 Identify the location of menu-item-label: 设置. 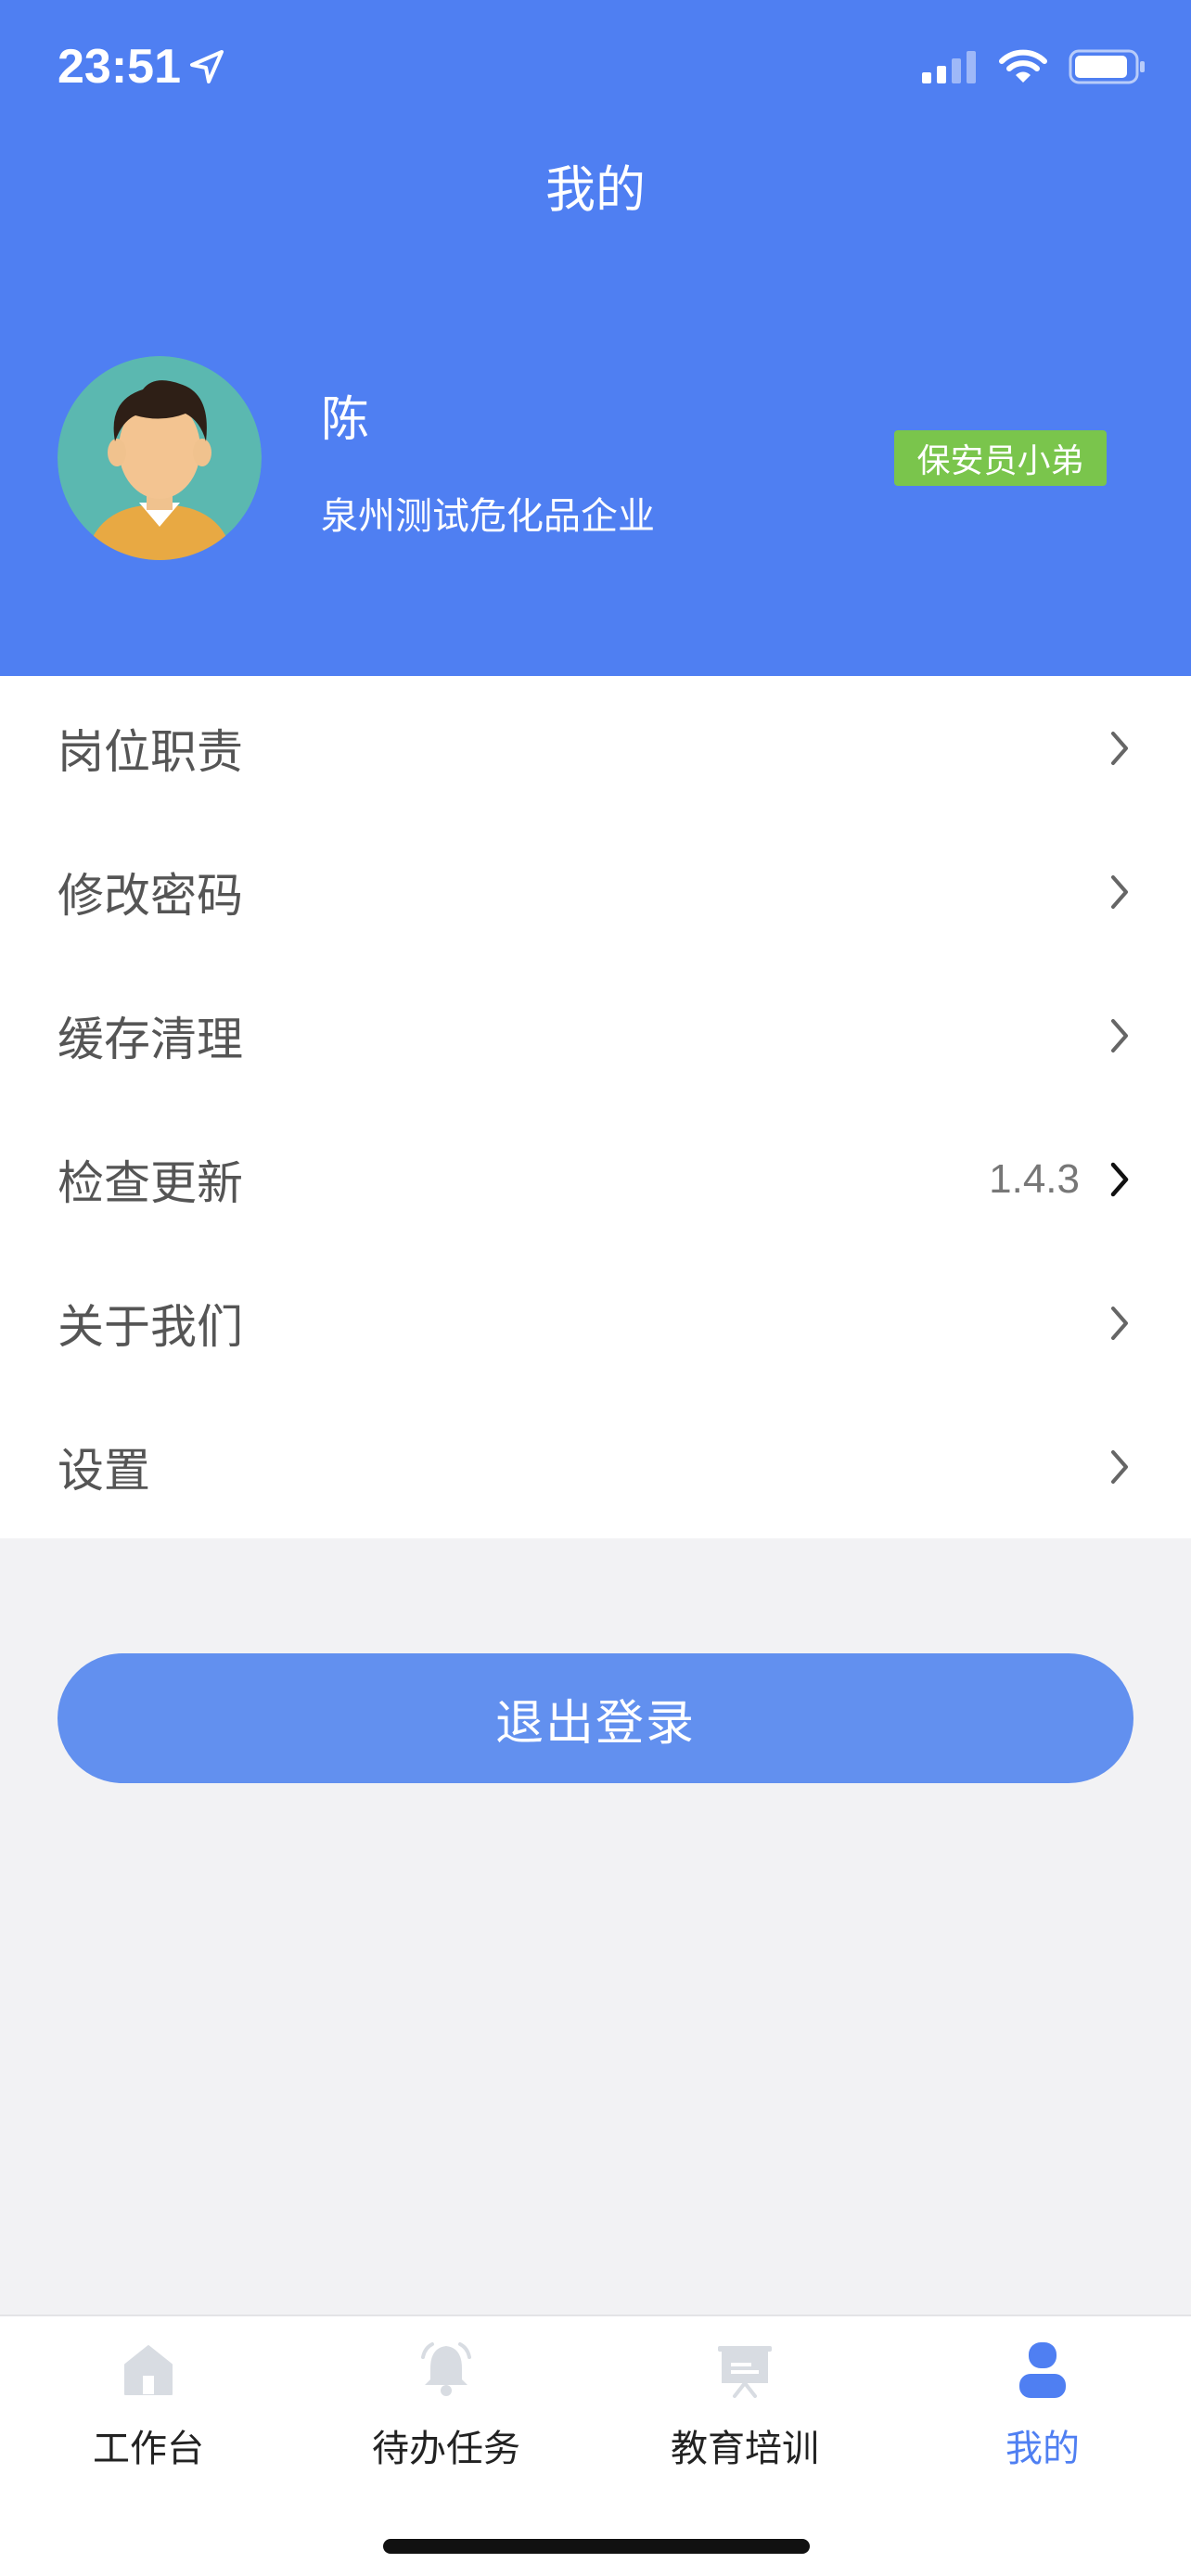
(104, 1471).